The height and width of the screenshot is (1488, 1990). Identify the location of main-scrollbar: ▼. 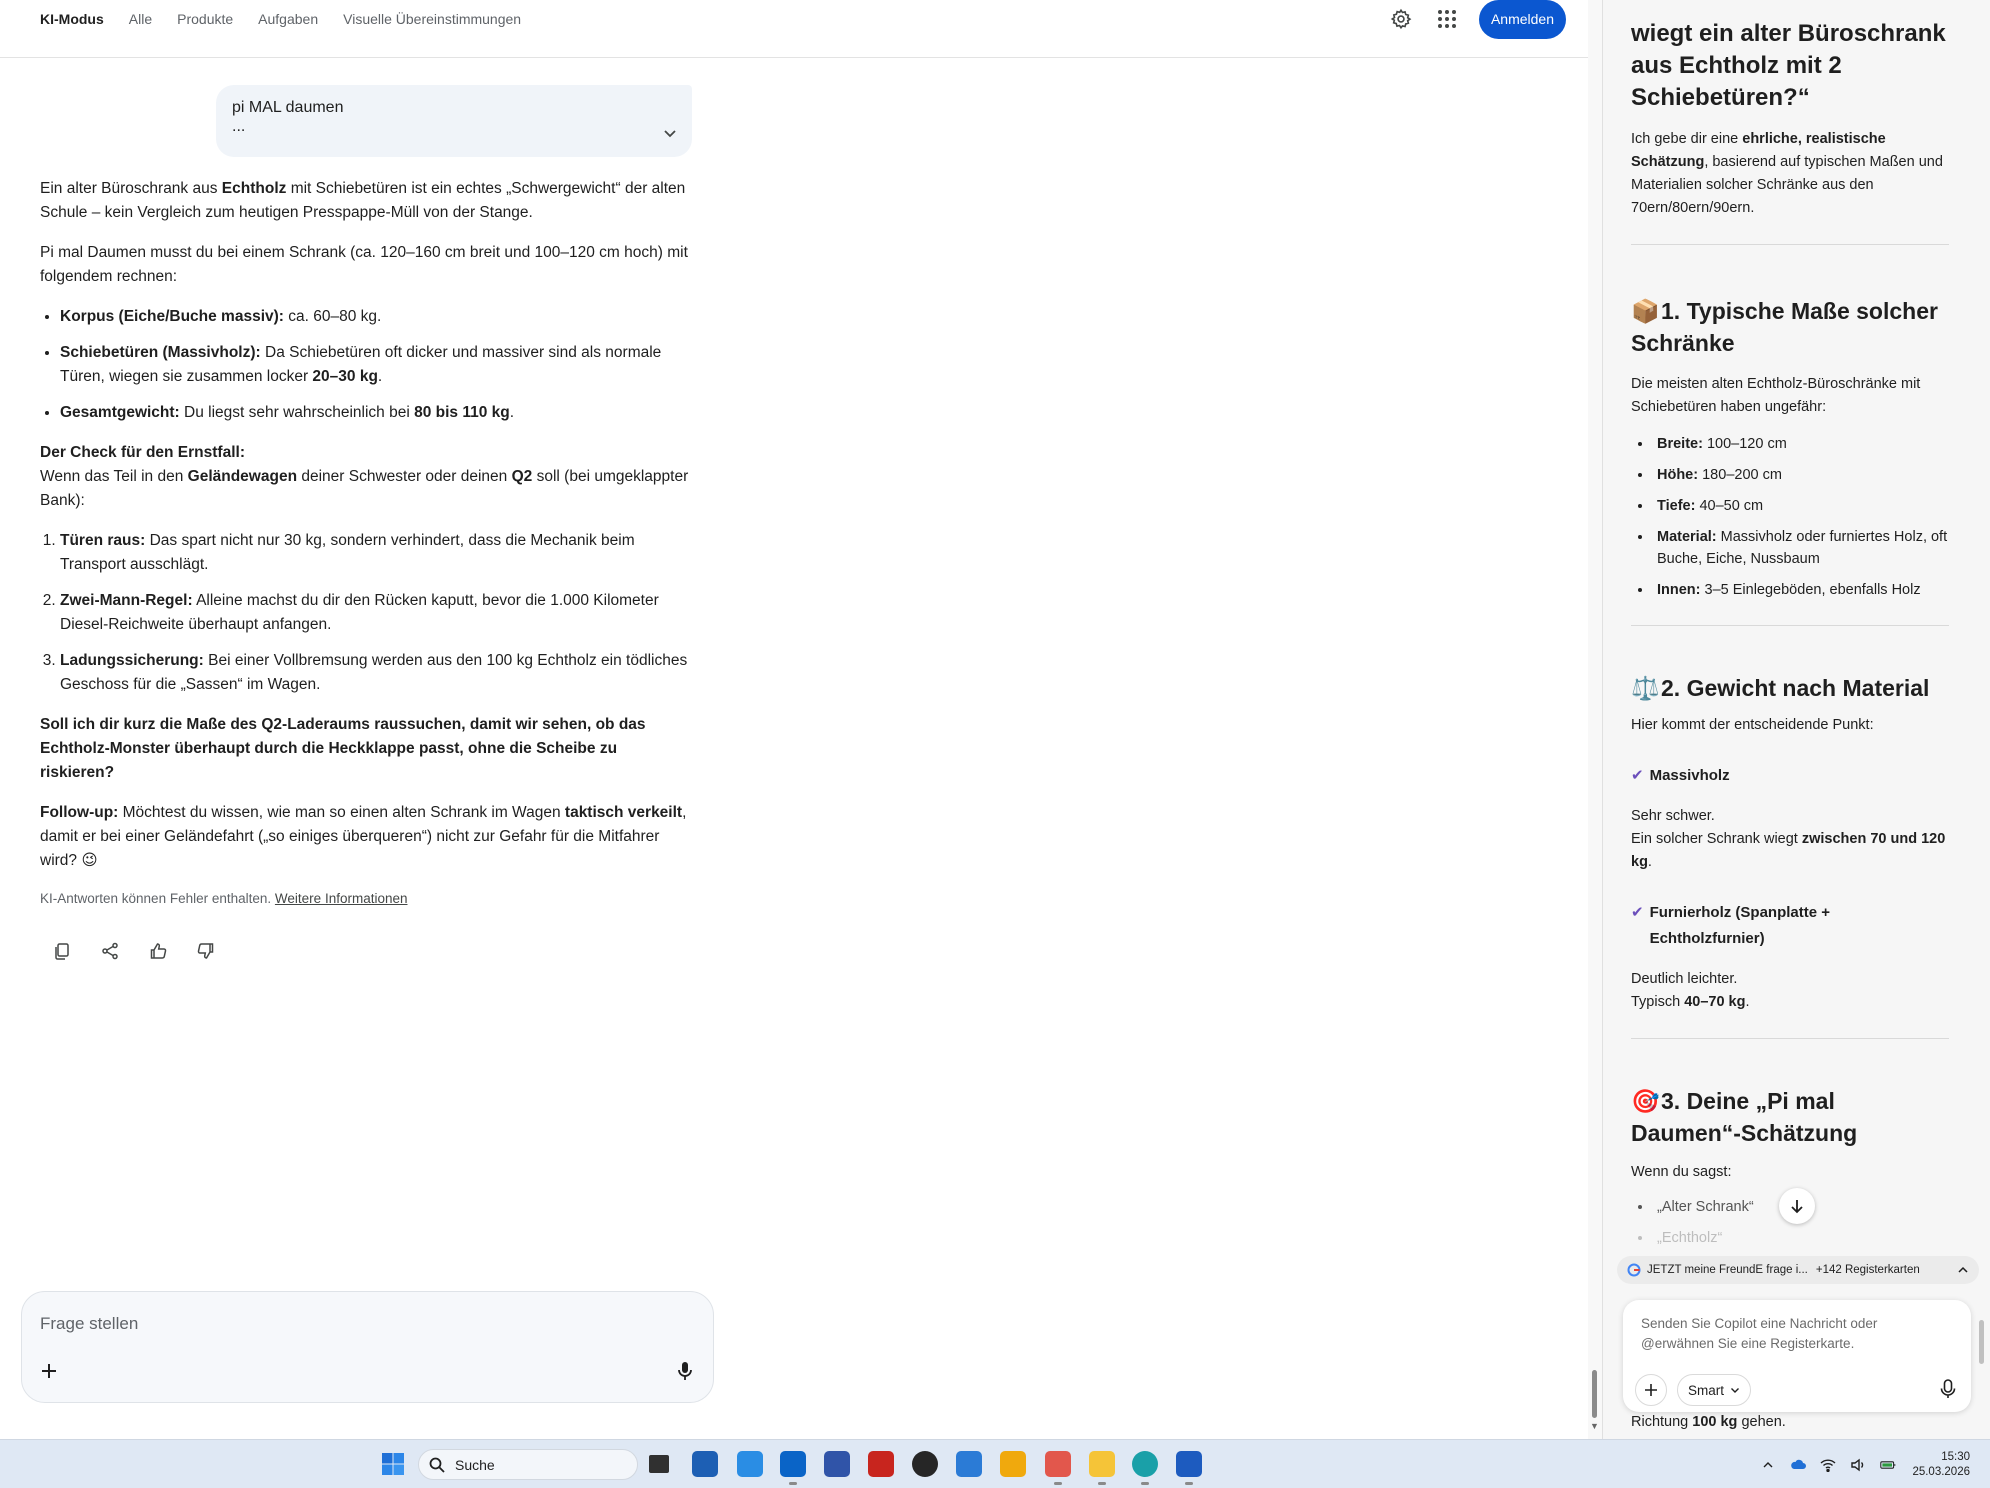
(1595, 719).